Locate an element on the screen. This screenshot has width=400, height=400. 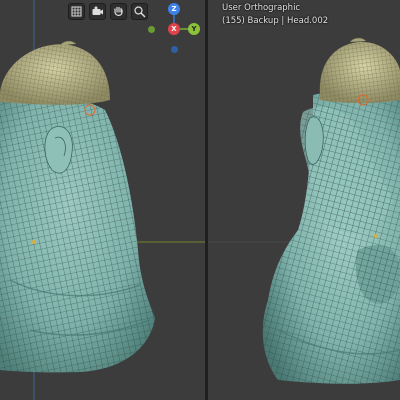
active-object-label: (155) Backup | Head.002 is located at coordinates (275, 21).